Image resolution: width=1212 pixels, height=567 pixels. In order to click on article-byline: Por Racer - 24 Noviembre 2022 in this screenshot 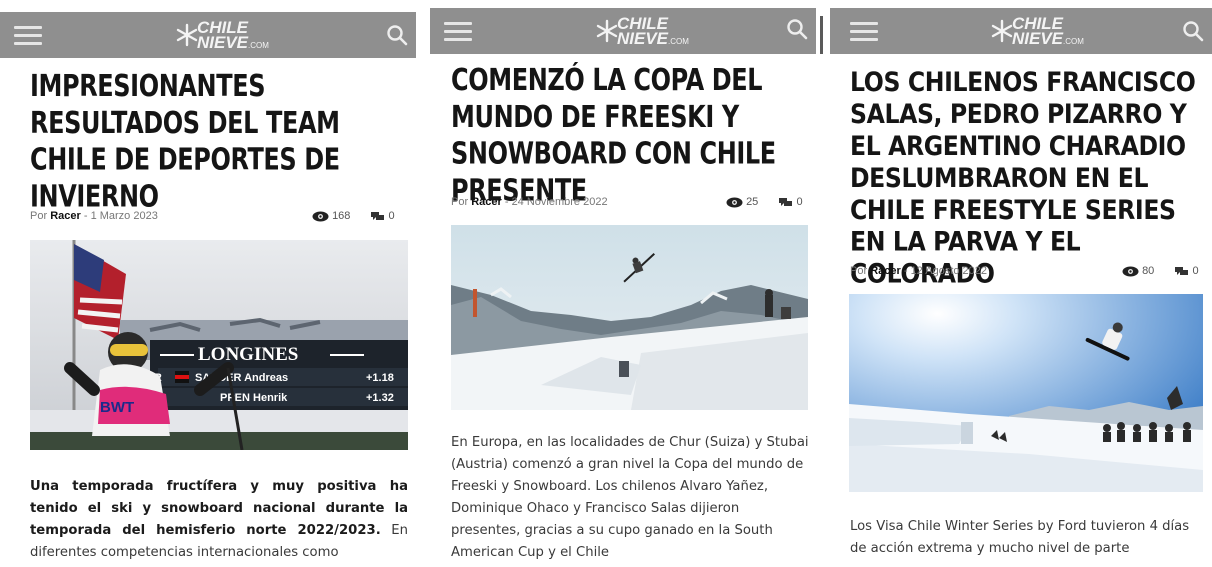, I will do `click(529, 202)`.